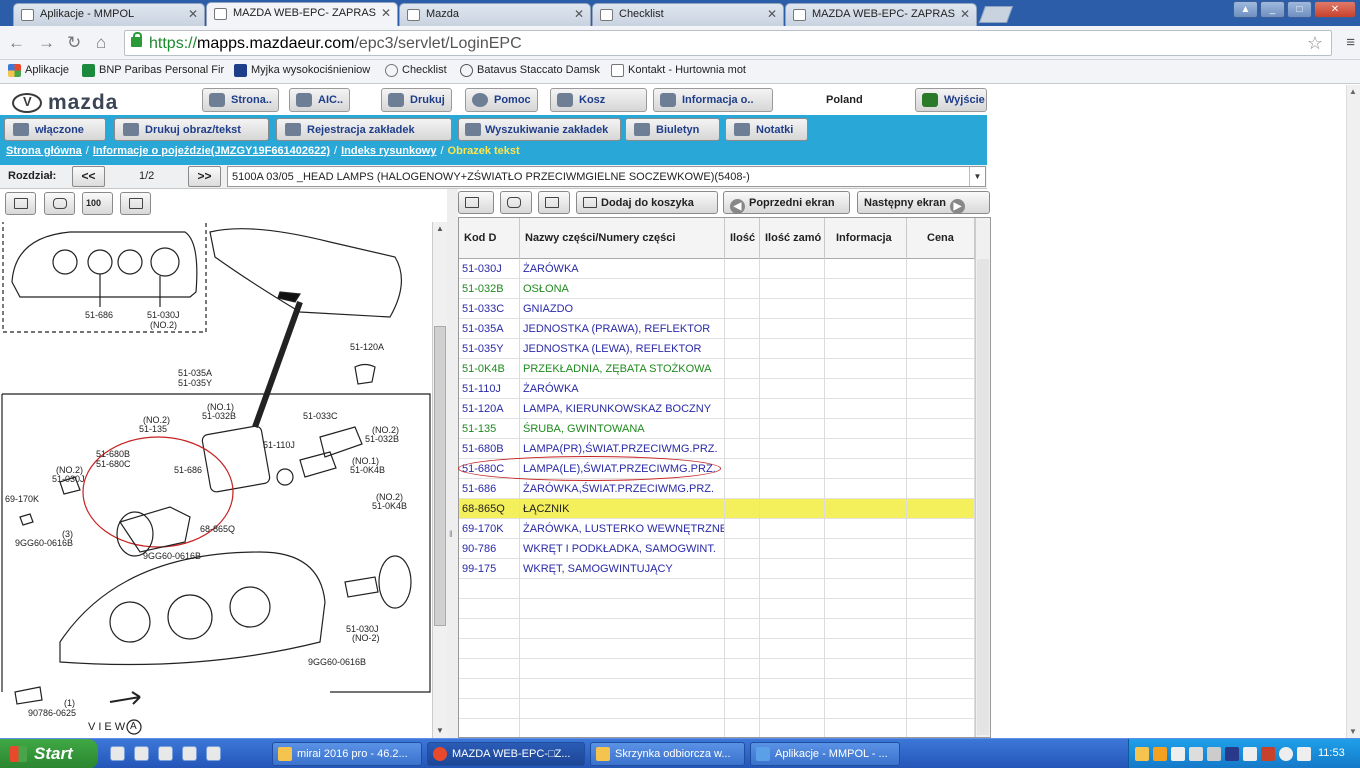  I want to click on table-row: 51-680B LAMPA(PR),ŚWIAT.PRZECIWMG.PRZ., so click(717, 449).